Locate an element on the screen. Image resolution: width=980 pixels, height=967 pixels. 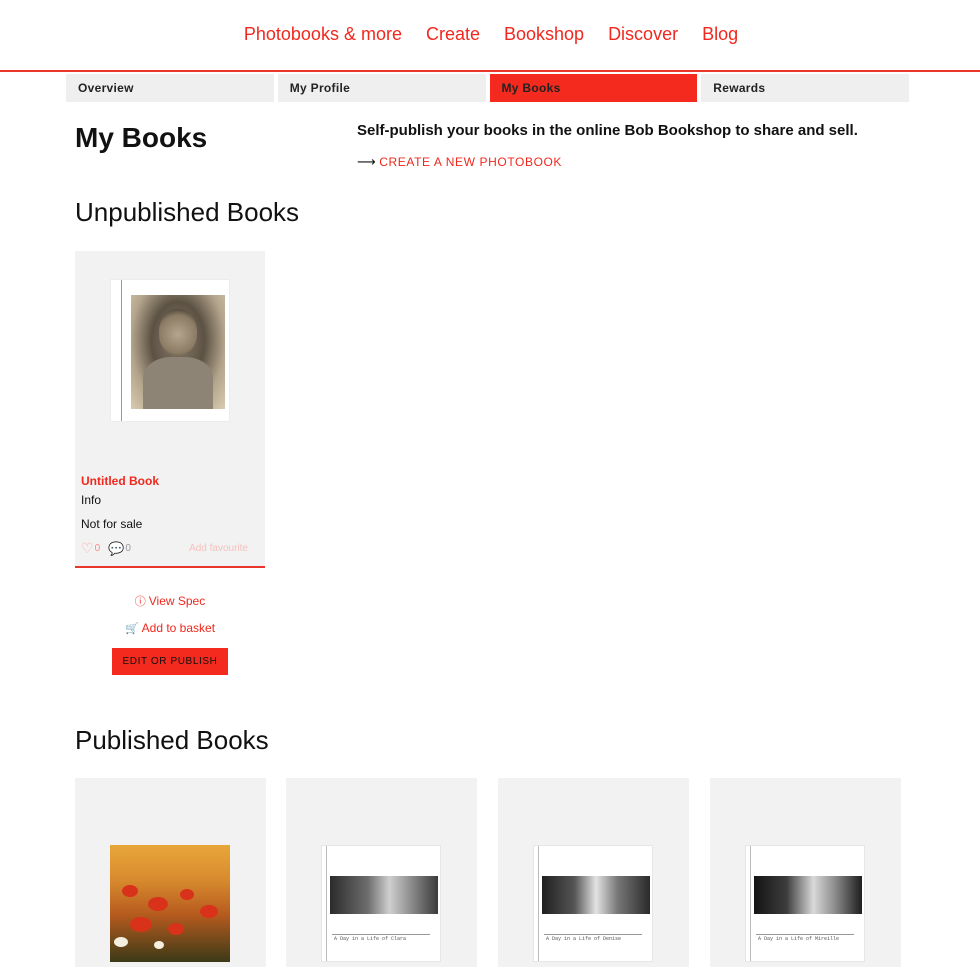
view-spec-label: View Spec is located at coordinates (177, 601).